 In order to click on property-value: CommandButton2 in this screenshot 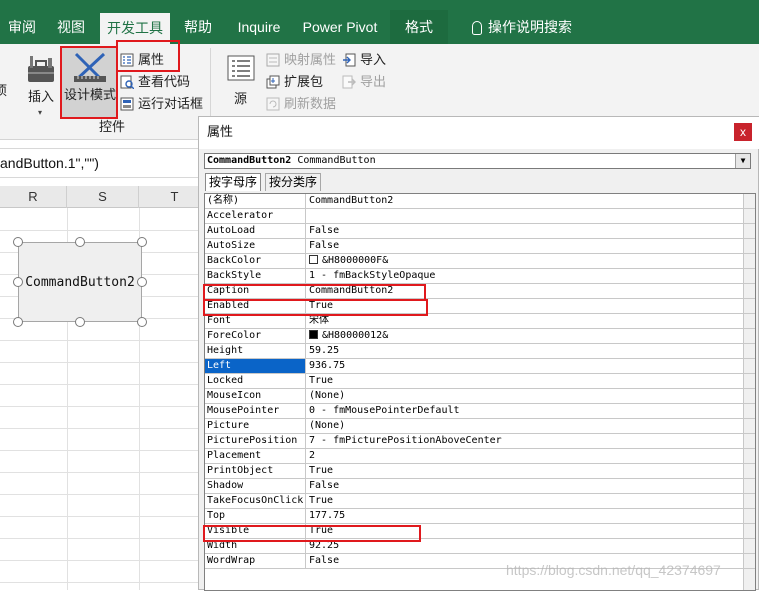, I will do `click(524, 201)`.